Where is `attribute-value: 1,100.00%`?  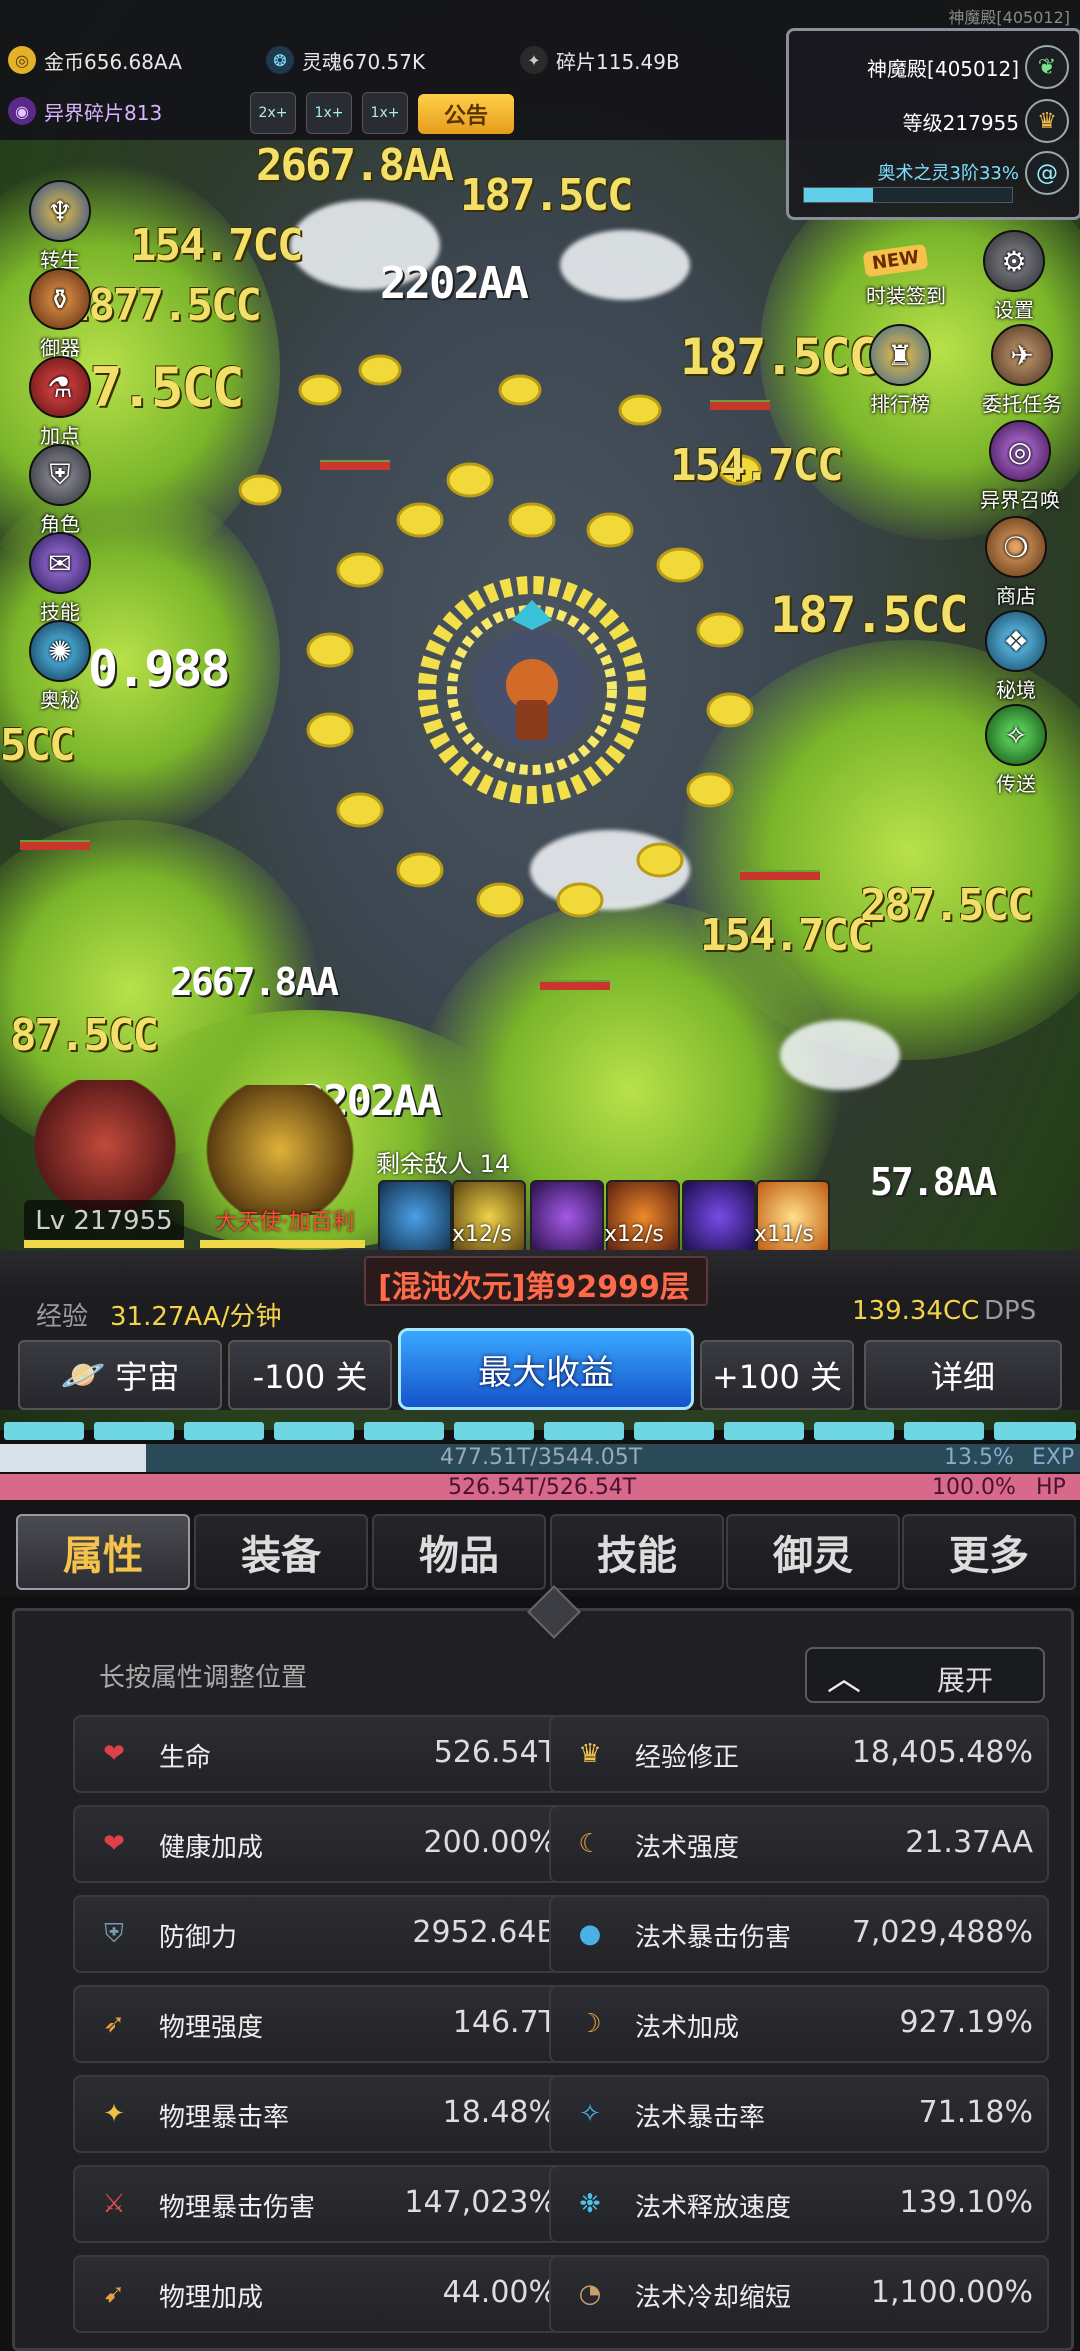
attribute-value: 1,100.00% is located at coordinates (951, 2292).